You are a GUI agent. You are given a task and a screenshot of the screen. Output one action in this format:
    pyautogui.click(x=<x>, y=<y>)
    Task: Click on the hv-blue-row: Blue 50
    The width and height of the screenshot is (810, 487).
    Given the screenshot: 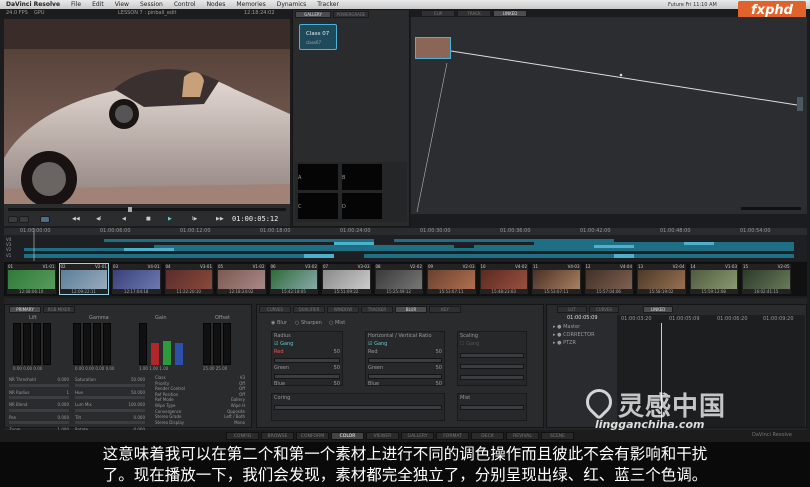 What is the action you would take?
    pyautogui.click(x=405, y=384)
    